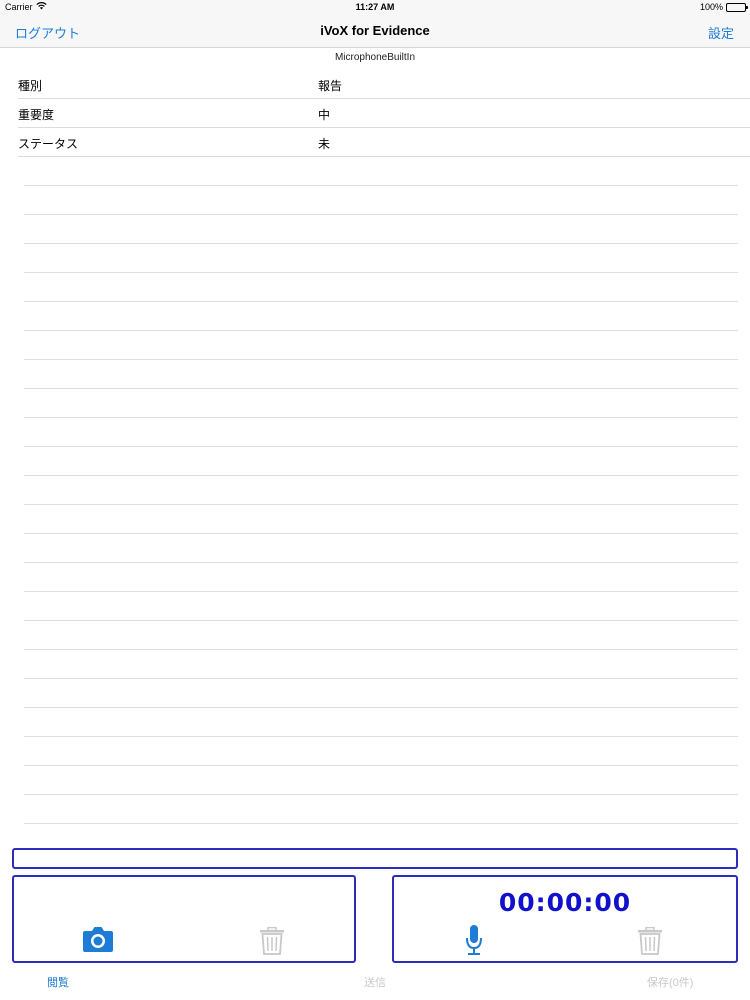  I want to click on info-row-type: 種別 報告, so click(384, 84).